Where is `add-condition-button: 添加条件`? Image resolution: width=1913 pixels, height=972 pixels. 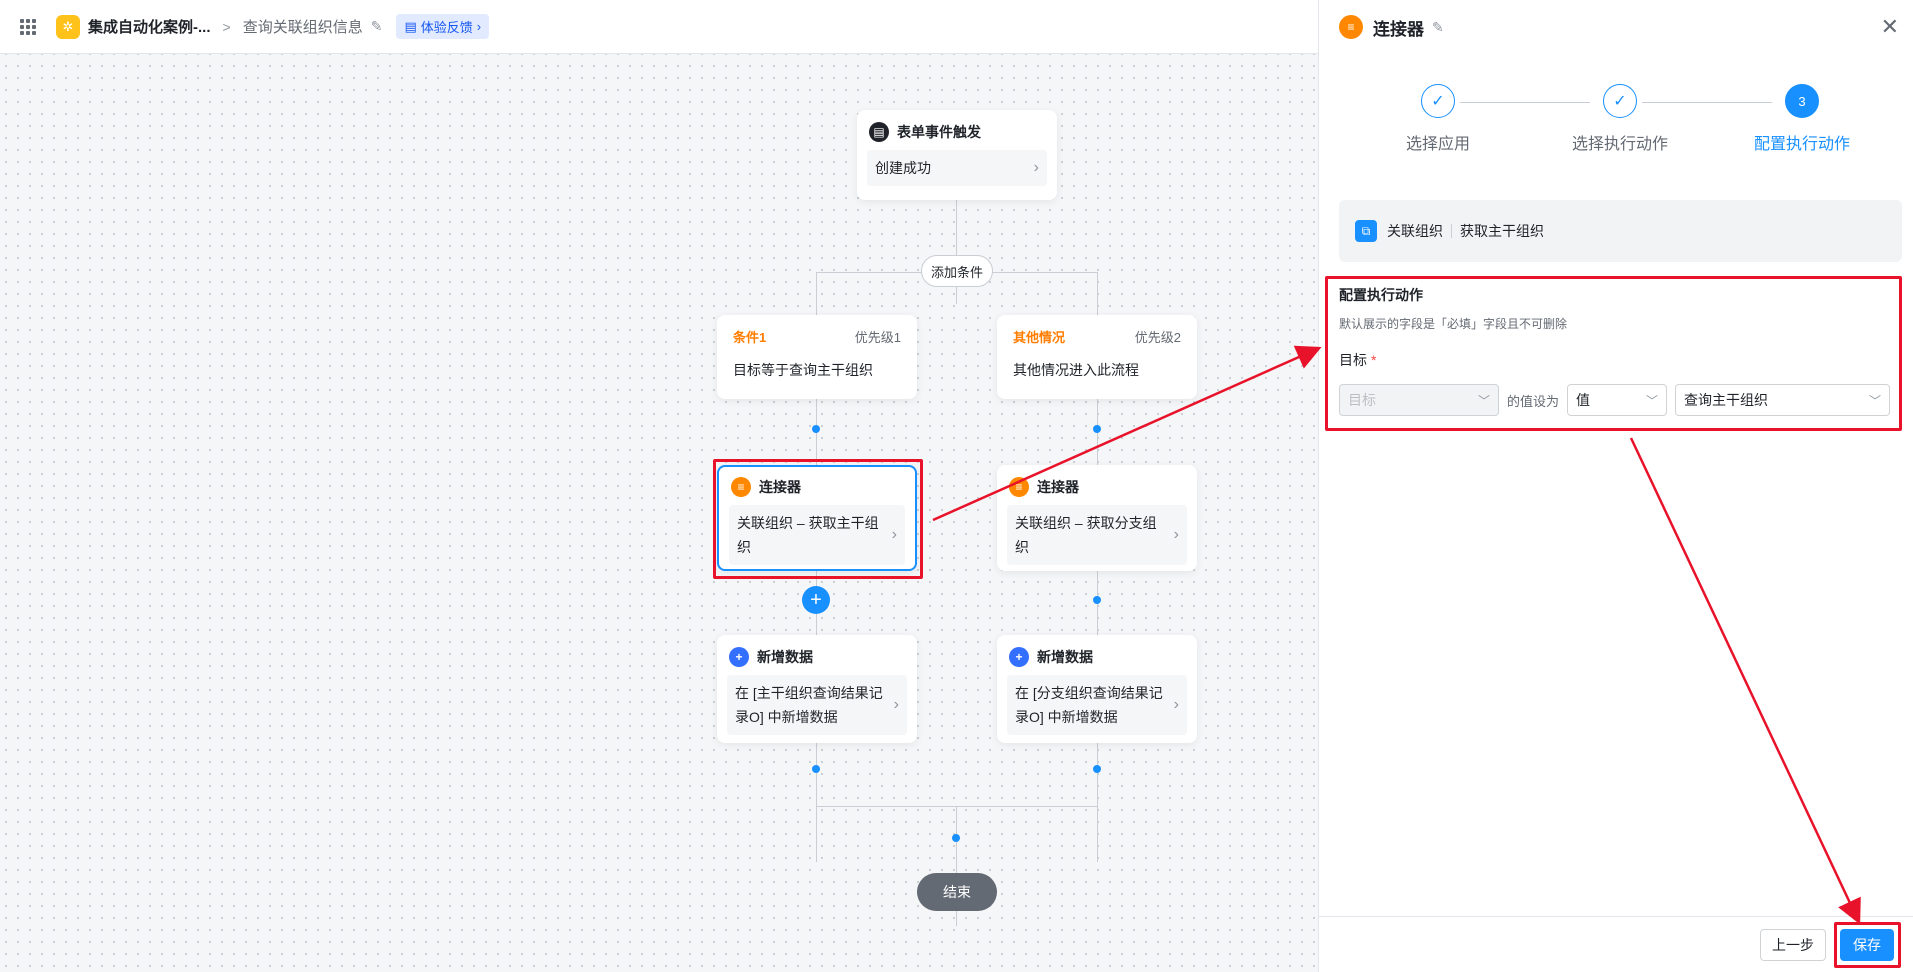
add-condition-button: 添加条件 is located at coordinates (957, 271).